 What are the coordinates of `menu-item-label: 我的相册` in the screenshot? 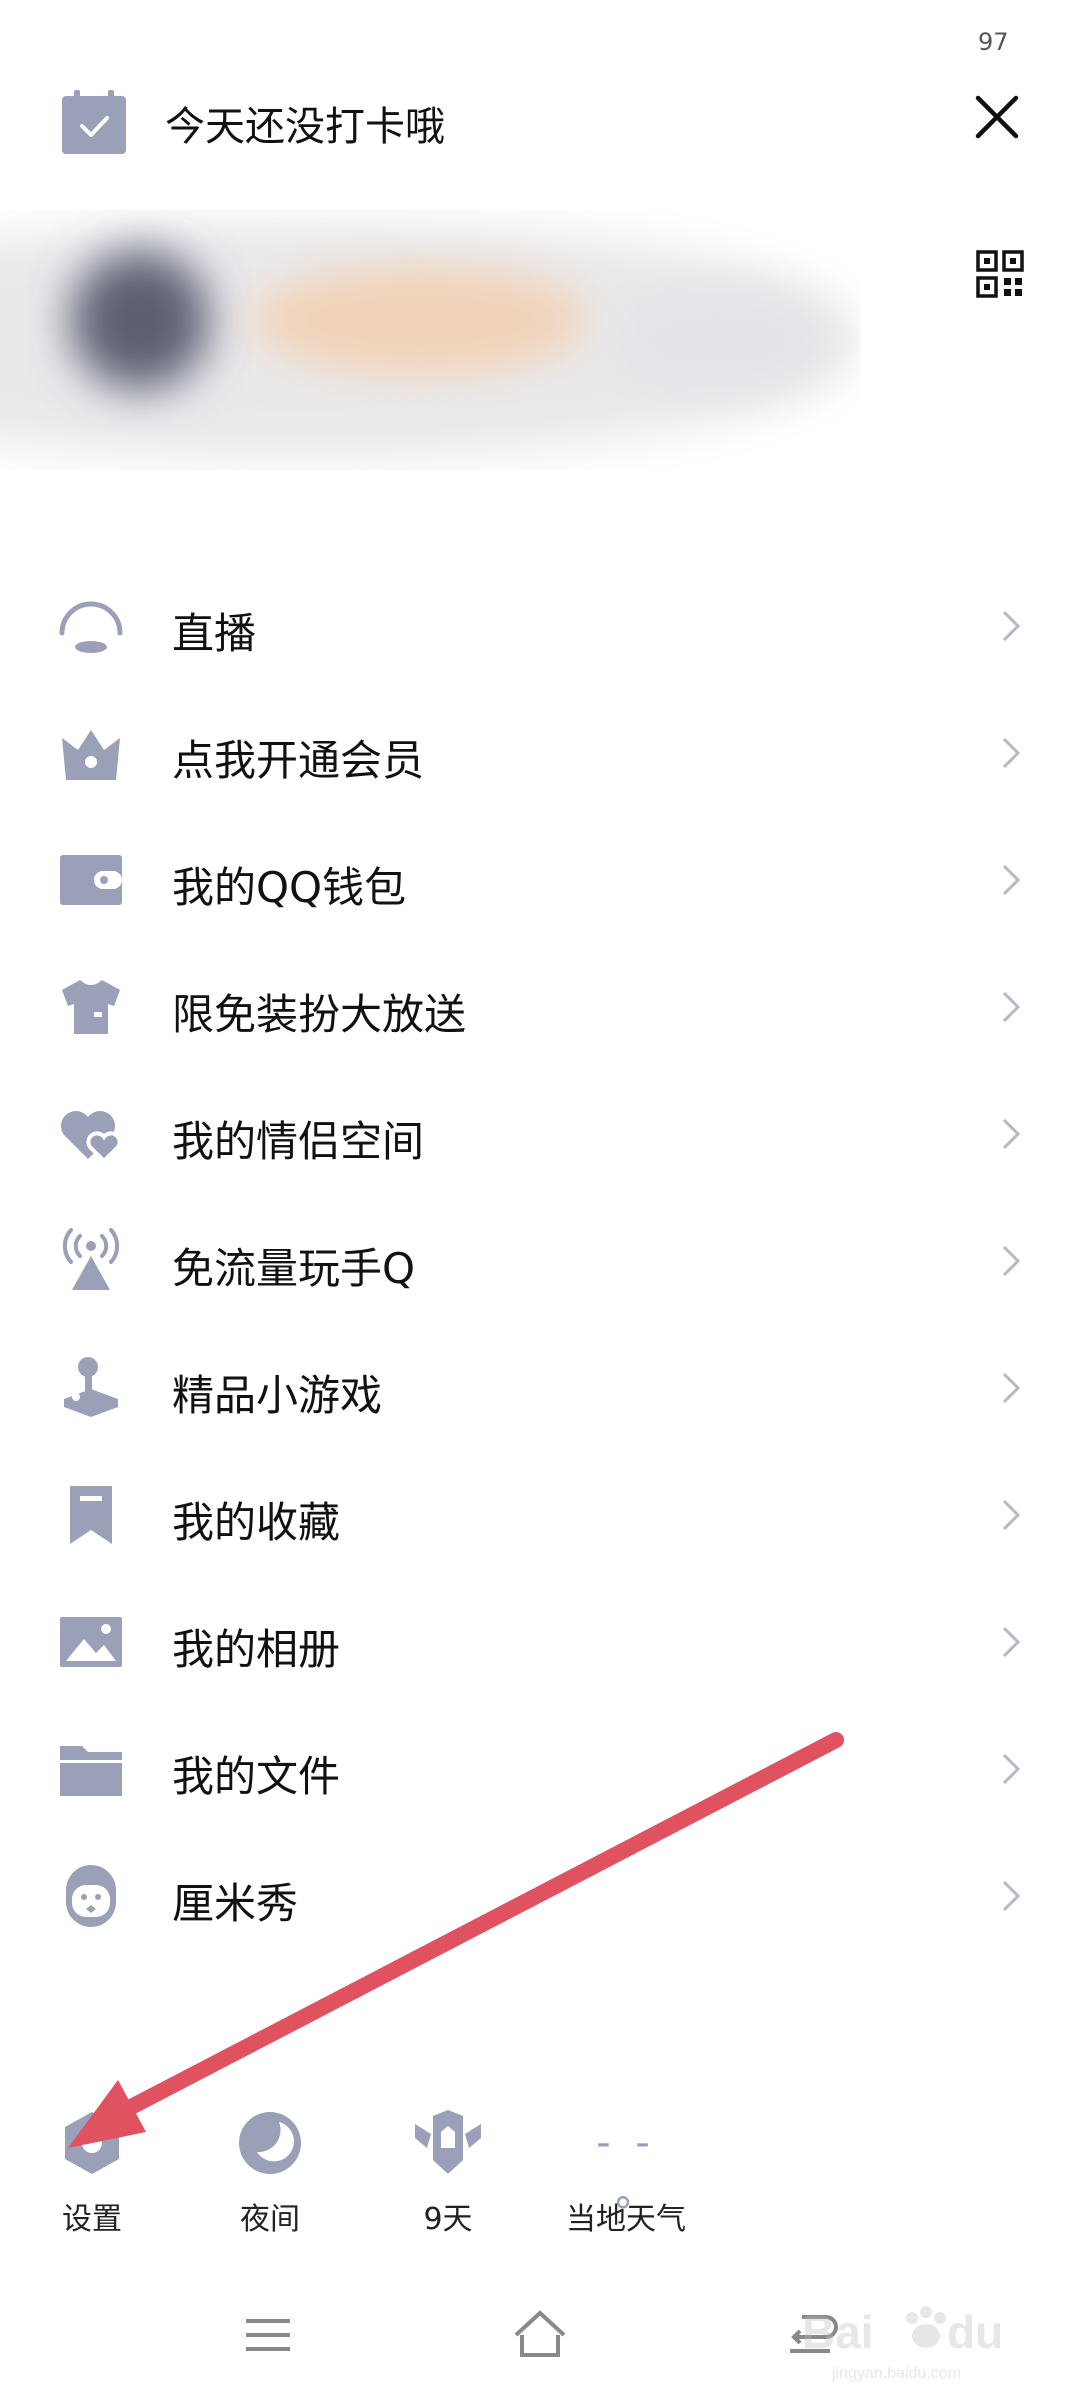 It's located at (256, 1649).